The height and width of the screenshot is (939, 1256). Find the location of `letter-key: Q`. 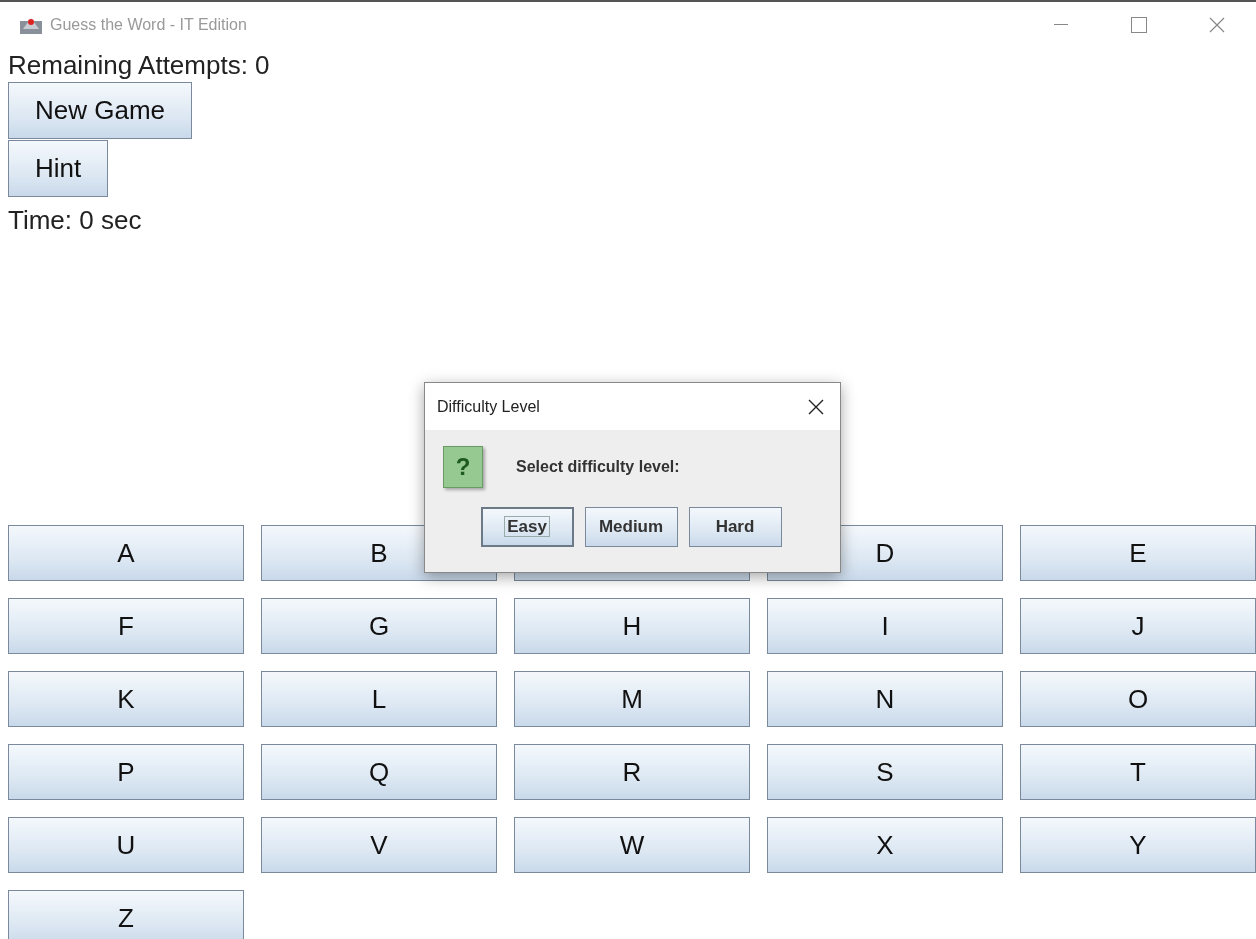

letter-key: Q is located at coordinates (379, 772).